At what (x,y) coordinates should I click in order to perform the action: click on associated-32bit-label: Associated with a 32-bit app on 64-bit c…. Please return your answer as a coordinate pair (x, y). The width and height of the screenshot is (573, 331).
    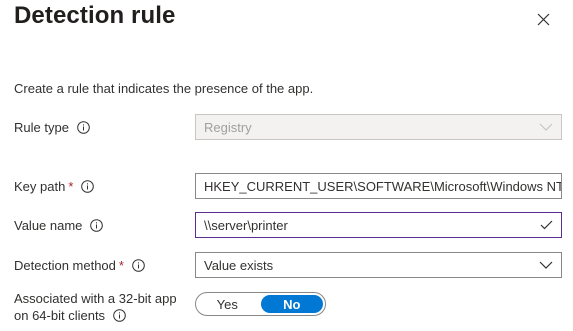
    Looking at the image, I should click on (95, 307).